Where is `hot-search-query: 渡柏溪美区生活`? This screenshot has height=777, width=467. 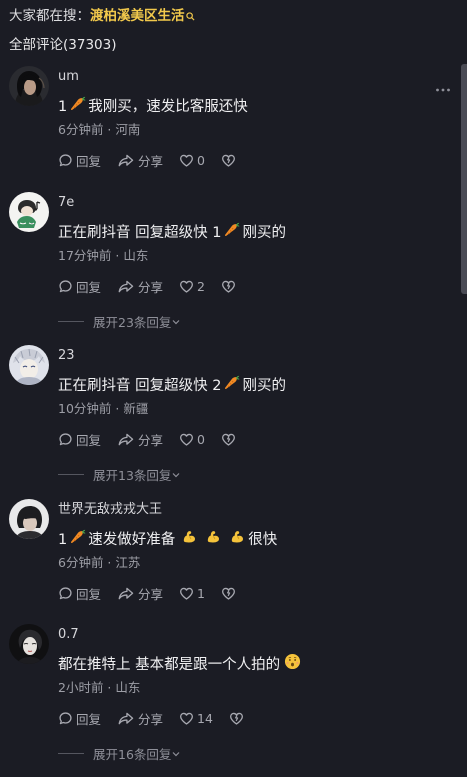 hot-search-query: 渡柏溪美区生活 is located at coordinates (137, 16).